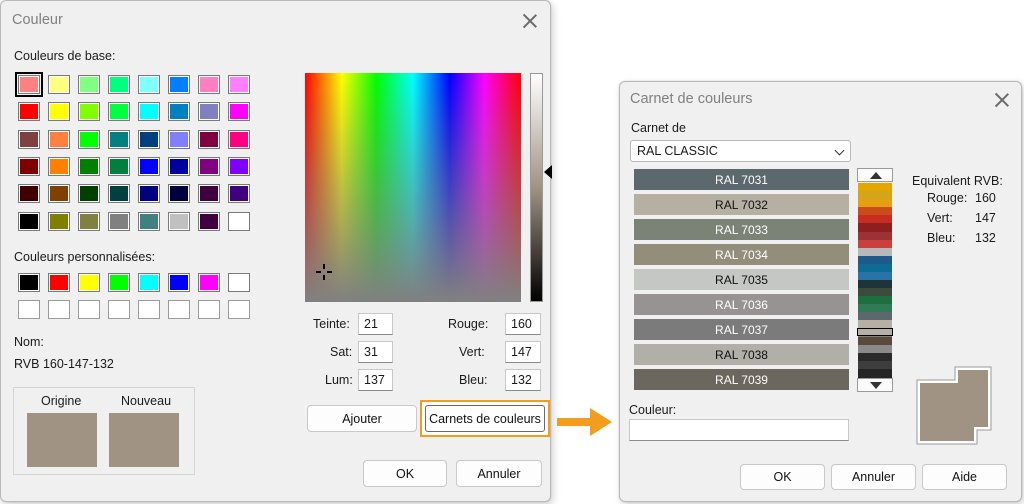 The width and height of the screenshot is (1024, 504). I want to click on hue-input: 21, so click(375, 324).